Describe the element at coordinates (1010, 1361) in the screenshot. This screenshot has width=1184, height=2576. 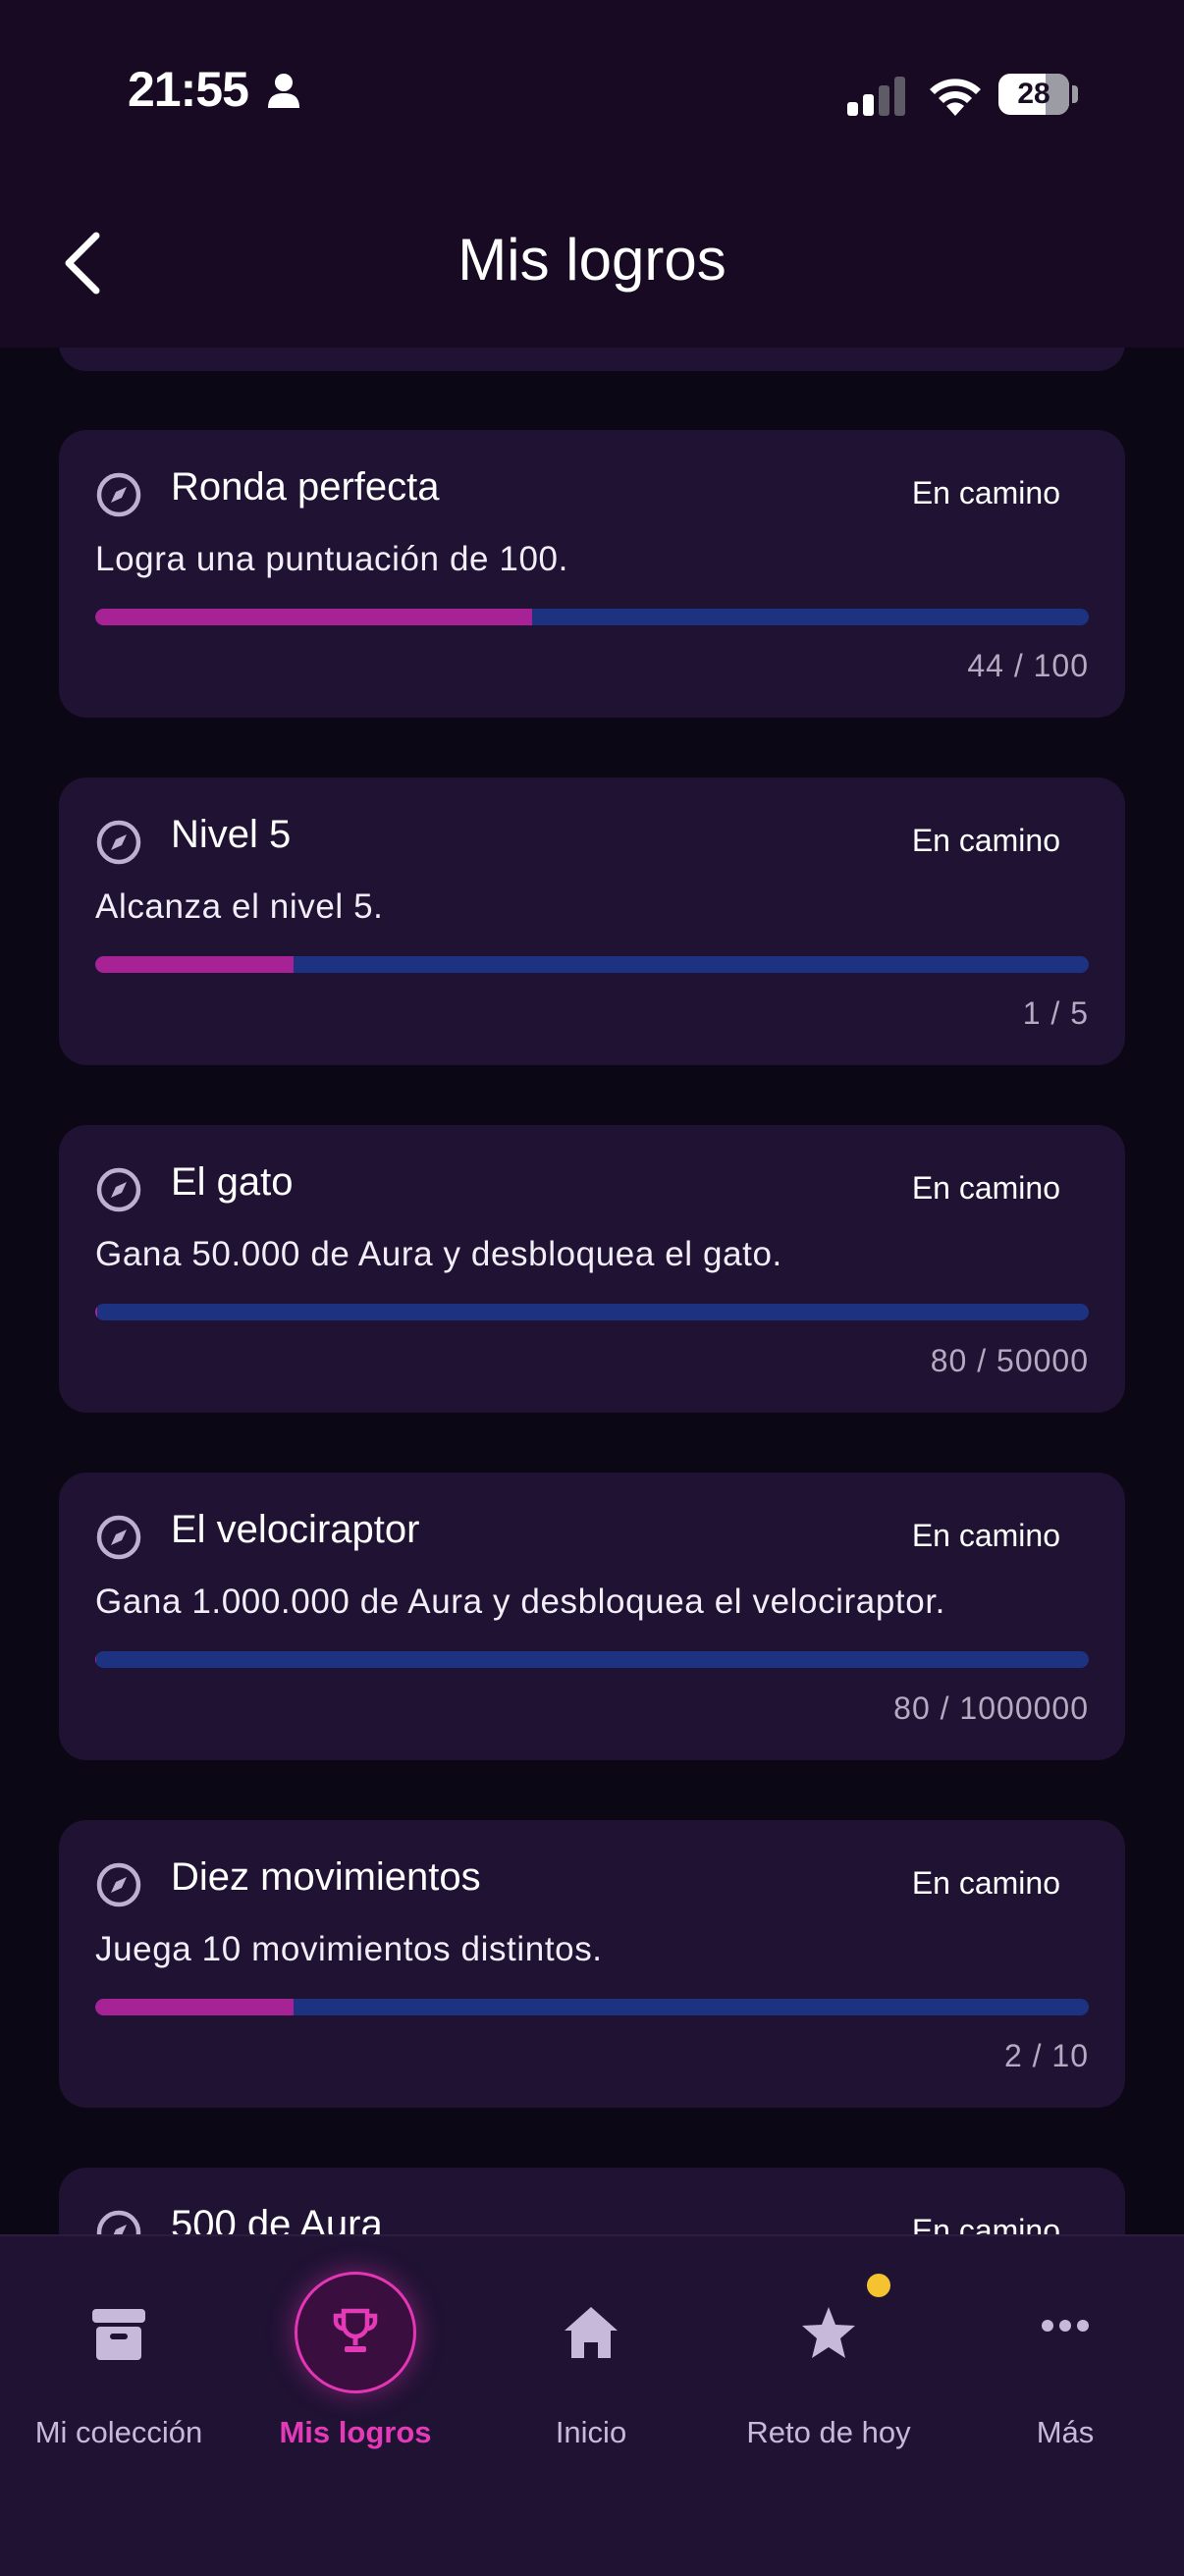
I see `progress-count: 80 / 50000` at that location.